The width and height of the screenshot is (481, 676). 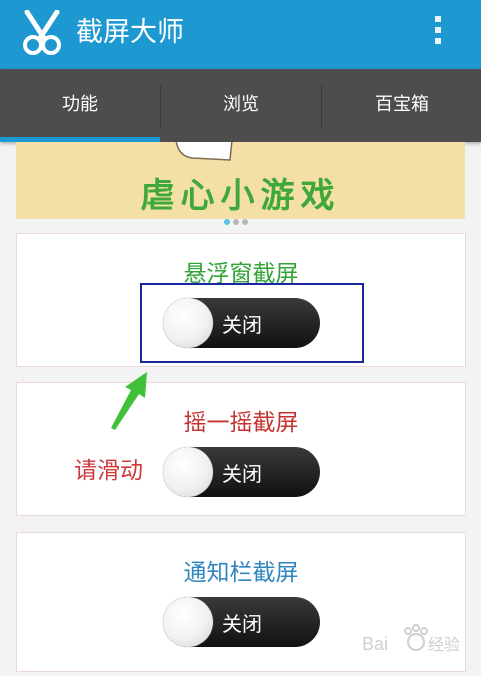 I want to click on tab-toolbox: 百宝箱, so click(x=401, y=105).